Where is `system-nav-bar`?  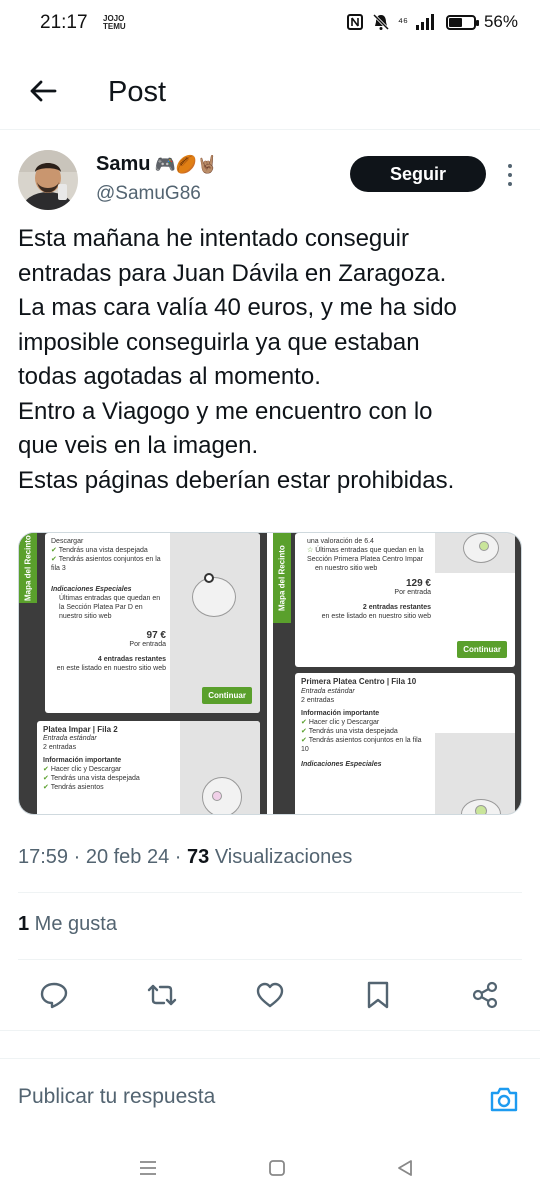
system-nav-bar is located at coordinates (270, 1170).